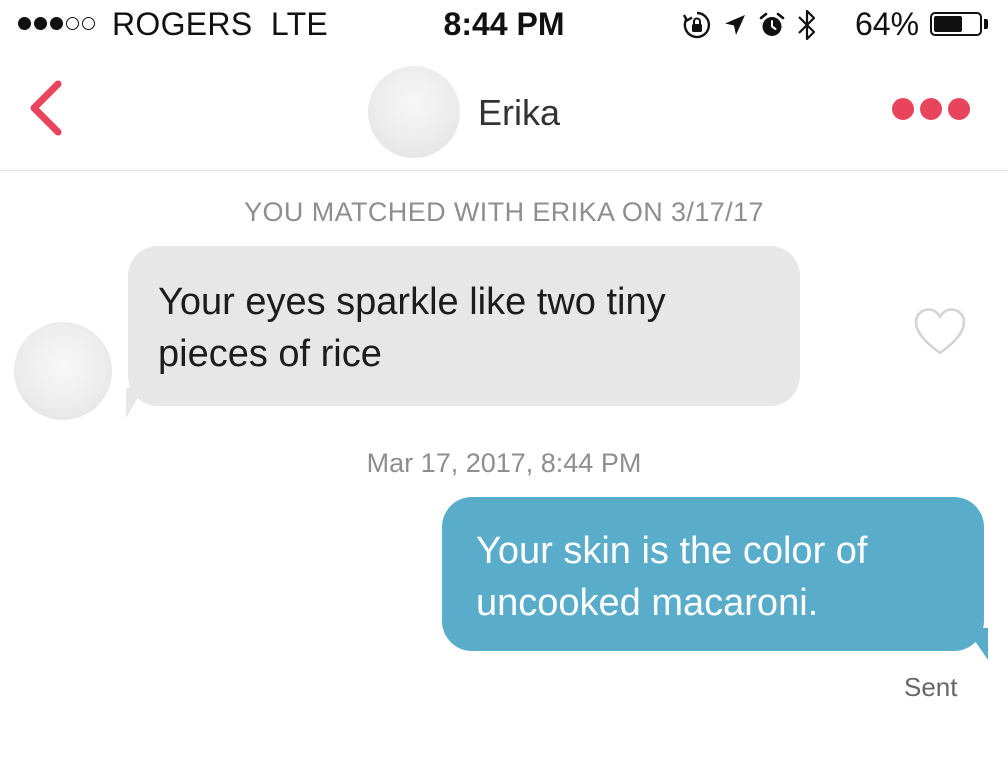 The width and height of the screenshot is (1008, 778). I want to click on battery-icon, so click(956, 24).